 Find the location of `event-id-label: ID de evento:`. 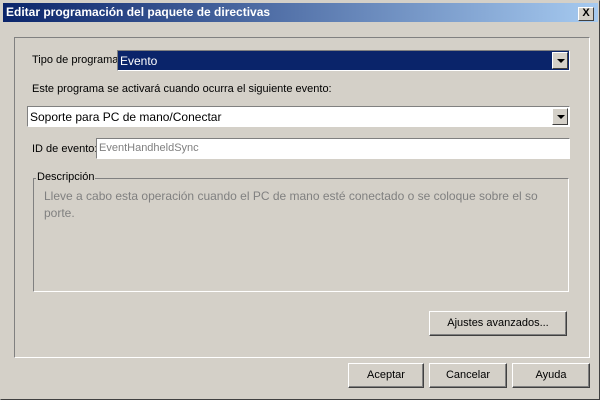

event-id-label: ID de evento: is located at coordinates (65, 149).